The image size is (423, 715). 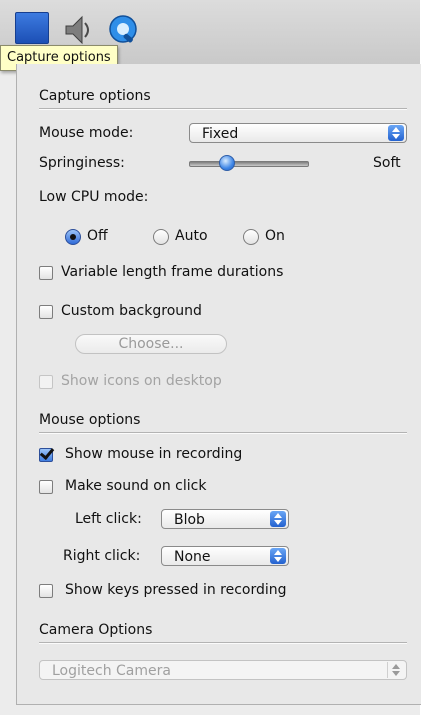 What do you see at coordinates (73, 237) in the screenshot?
I see `low-cpu-off-radio` at bounding box center [73, 237].